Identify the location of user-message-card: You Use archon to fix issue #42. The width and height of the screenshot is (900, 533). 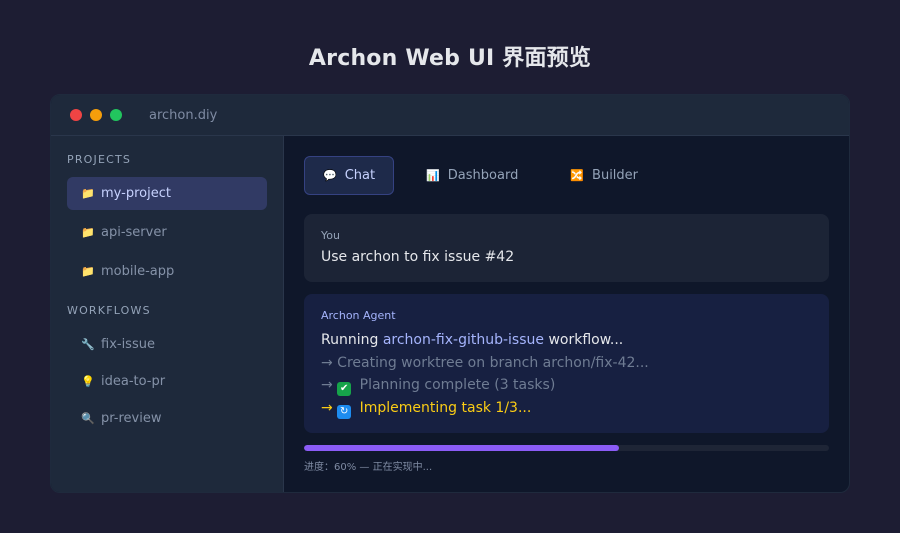
(566, 248).